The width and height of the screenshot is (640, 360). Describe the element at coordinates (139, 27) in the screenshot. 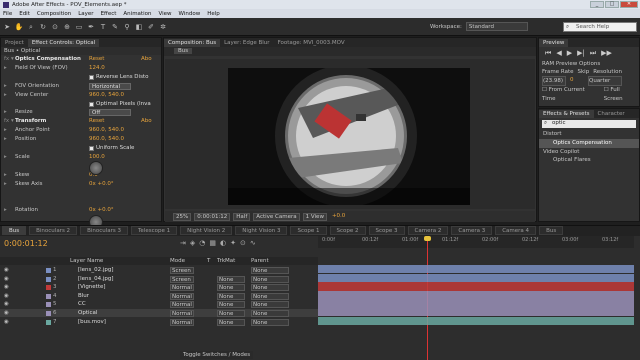

I see `eraser-tool-icon: ◧` at that location.